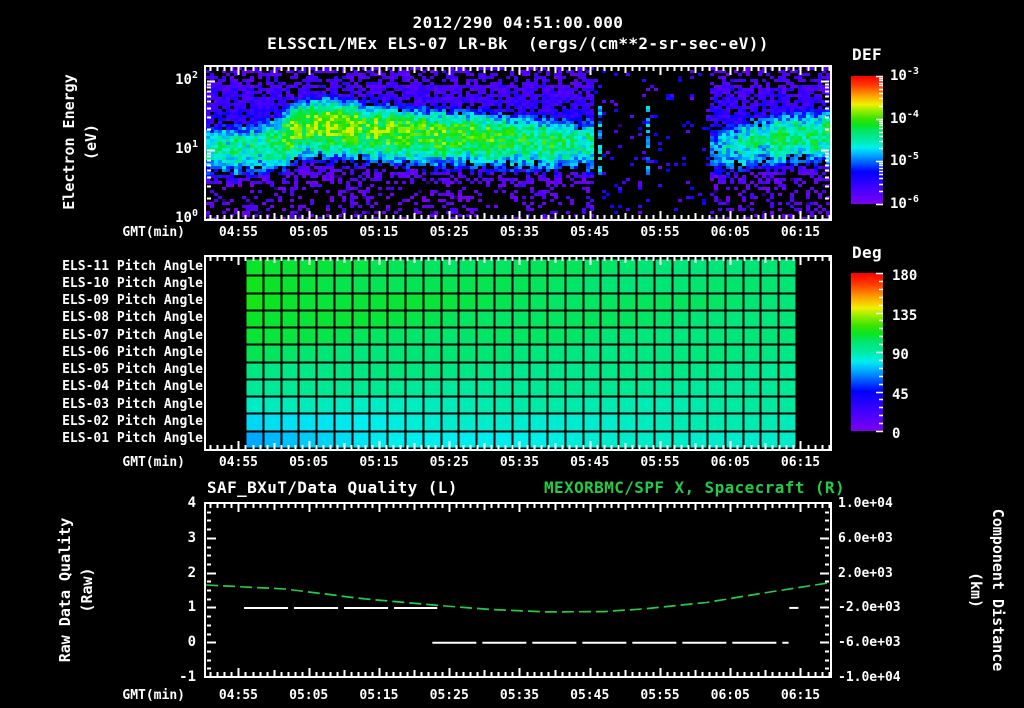  Describe the element at coordinates (132, 387) in the screenshot. I see `p2-row-label: ELS-04 Pitch Angle` at that location.